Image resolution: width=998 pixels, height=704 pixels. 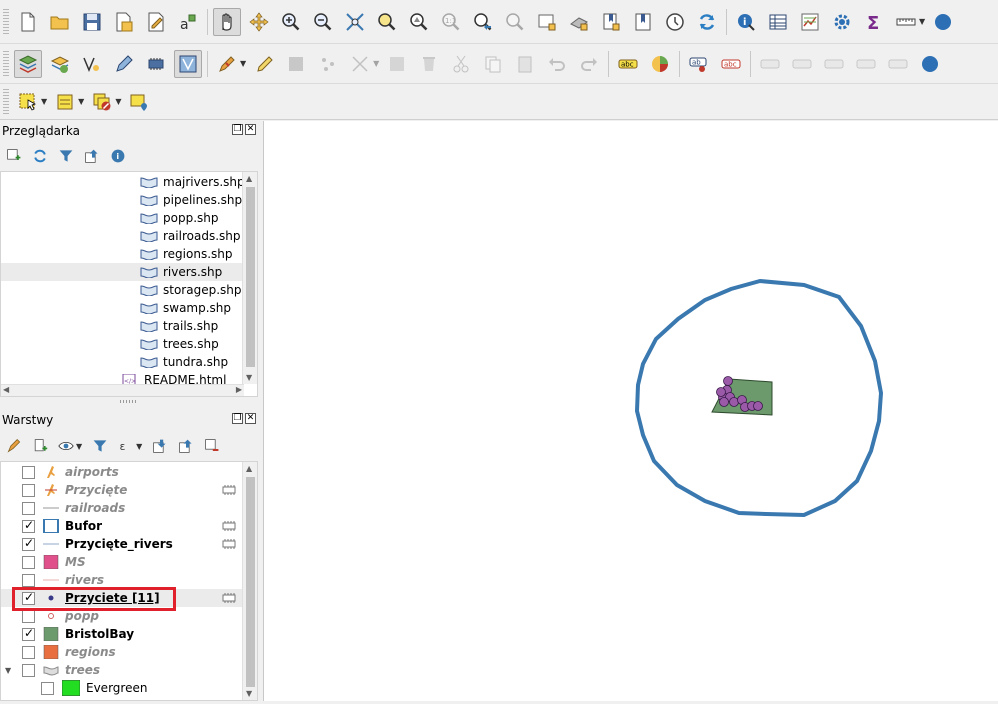 I want to click on filter-expression-icon: ε, so click(x=126, y=446).